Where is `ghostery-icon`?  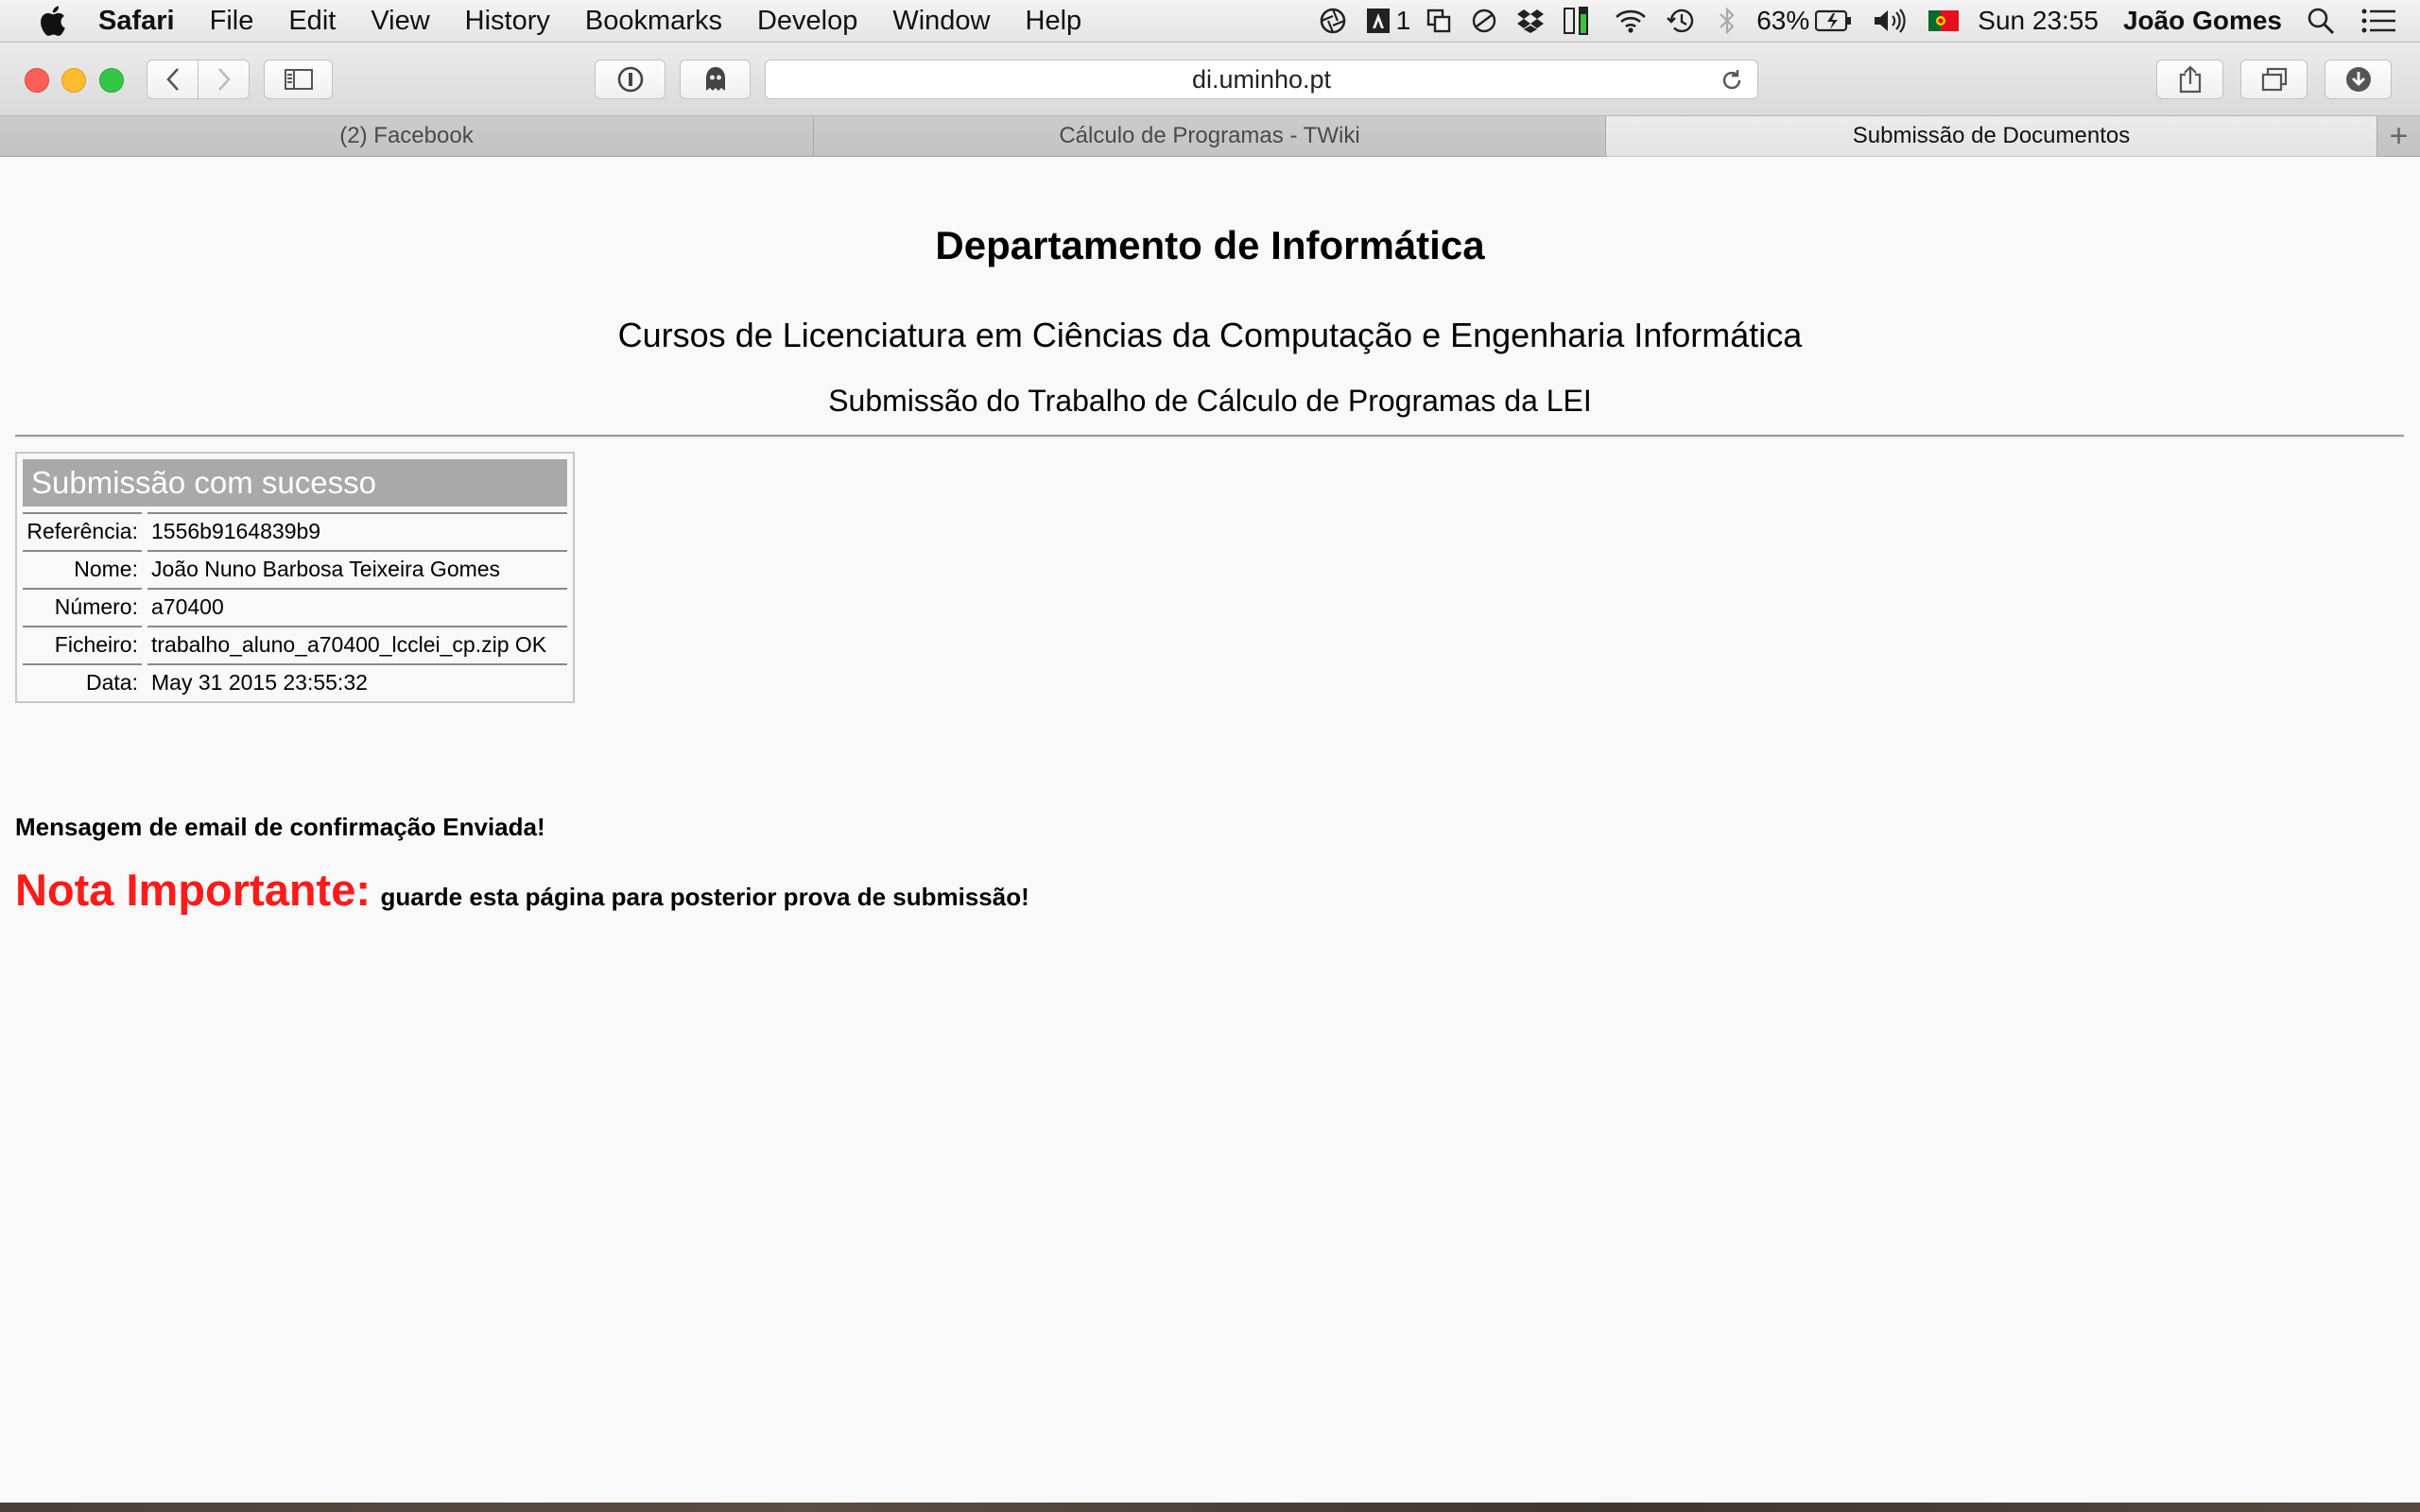 ghostery-icon is located at coordinates (715, 79).